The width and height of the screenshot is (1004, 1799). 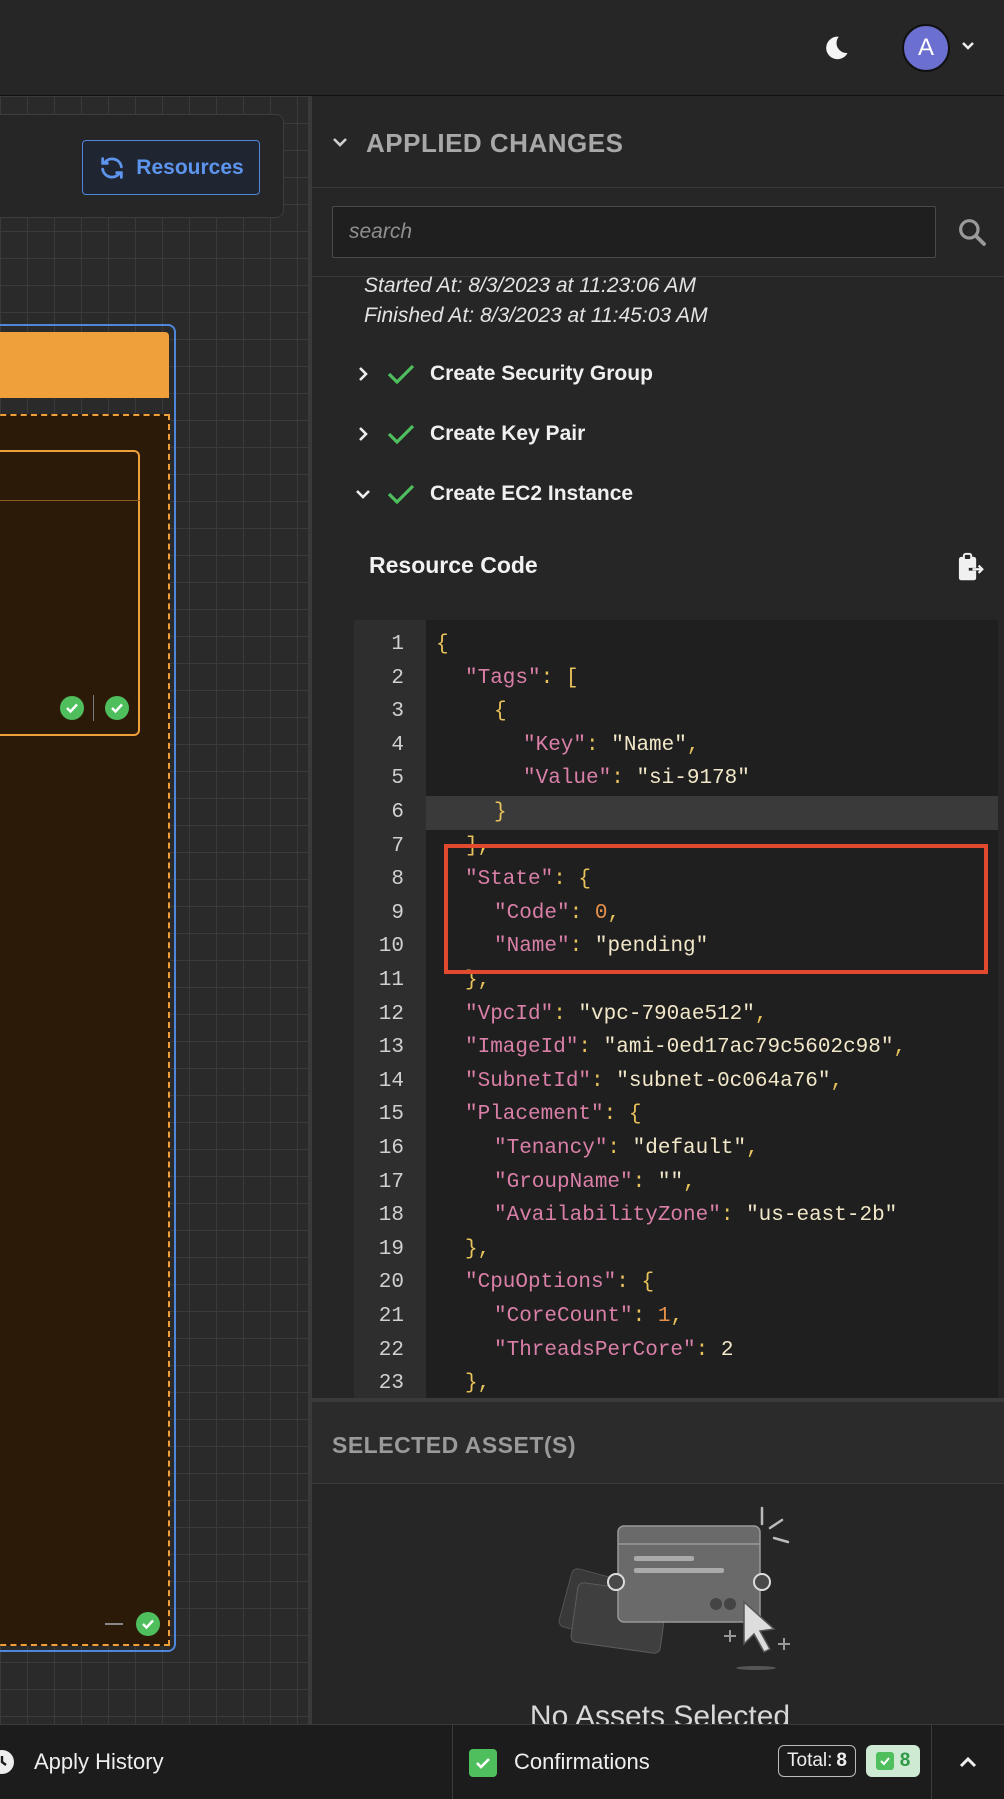 I want to click on search-input, so click(x=634, y=232).